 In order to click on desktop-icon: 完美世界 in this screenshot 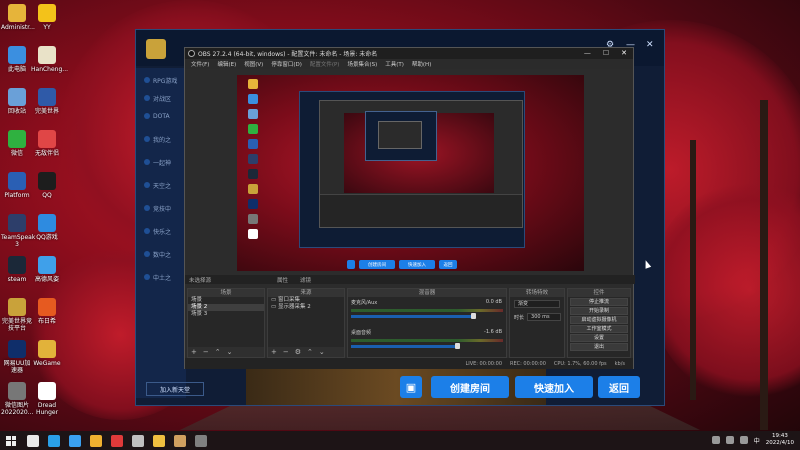, I will do `click(47, 101)`.